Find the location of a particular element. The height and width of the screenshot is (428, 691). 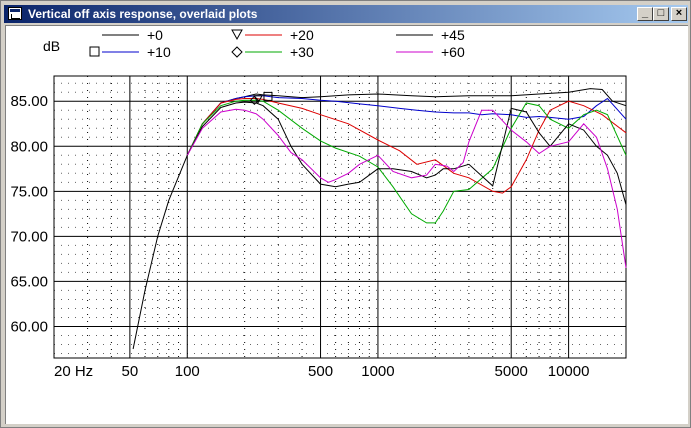

legend-diamond-marker is located at coordinates (237, 52).